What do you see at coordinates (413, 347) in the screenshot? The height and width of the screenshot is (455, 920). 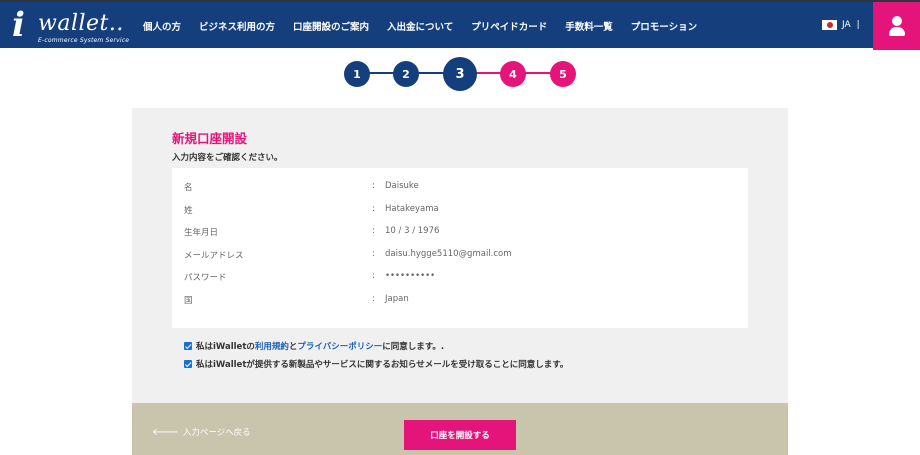 I see `terms-text-post: に同意します。.` at bounding box center [413, 347].